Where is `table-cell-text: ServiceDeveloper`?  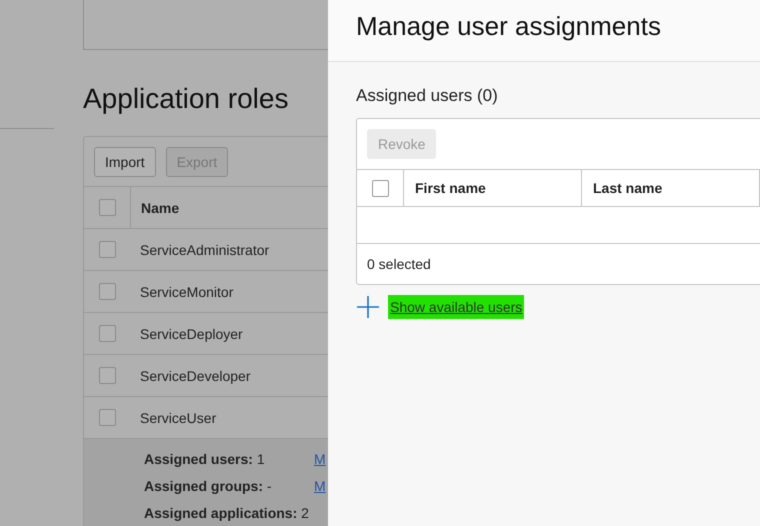 table-cell-text: ServiceDeveloper is located at coordinates (194, 376).